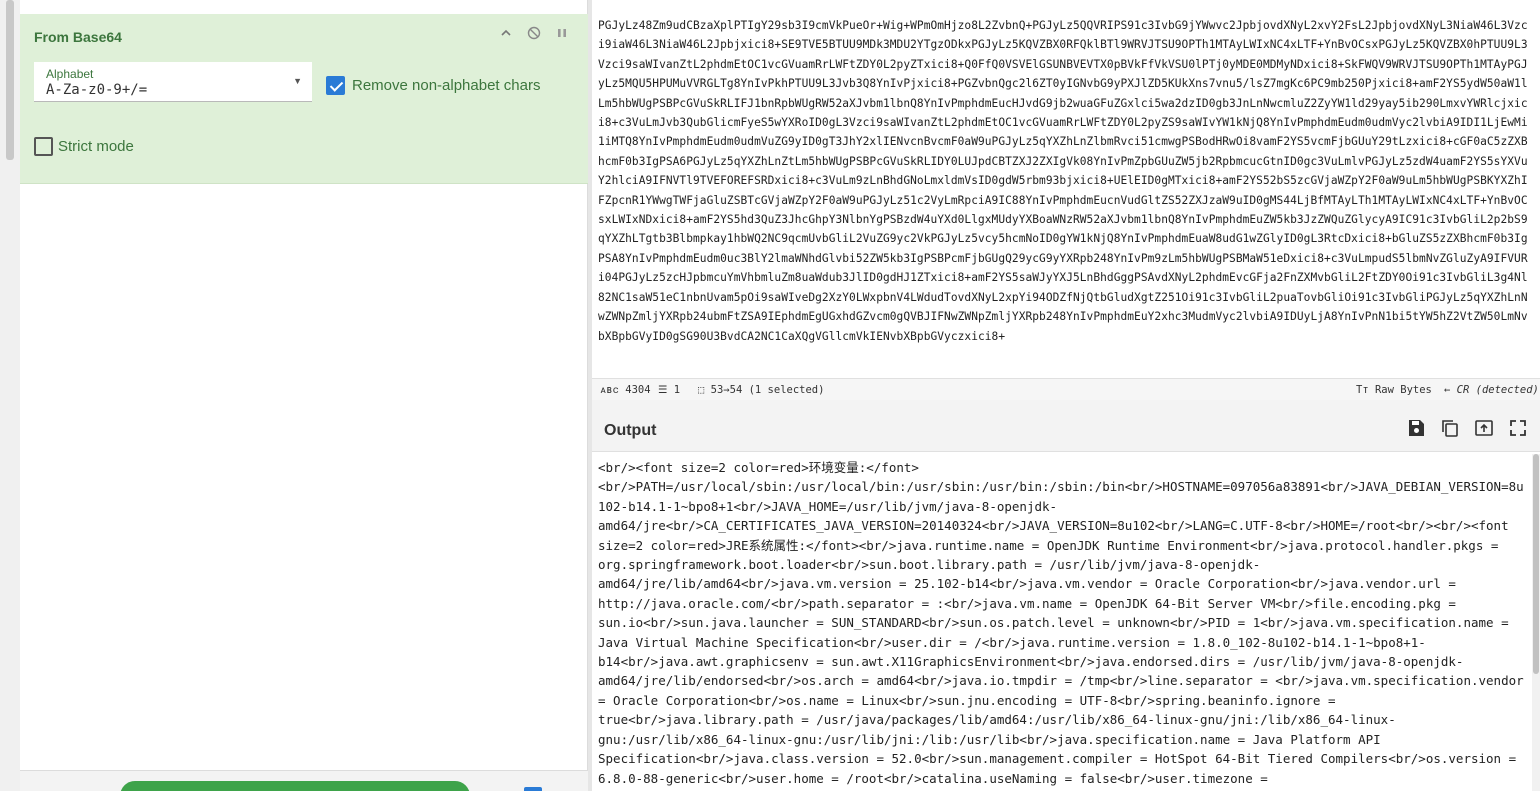  I want to click on replace-input-icon, so click(1484, 428).